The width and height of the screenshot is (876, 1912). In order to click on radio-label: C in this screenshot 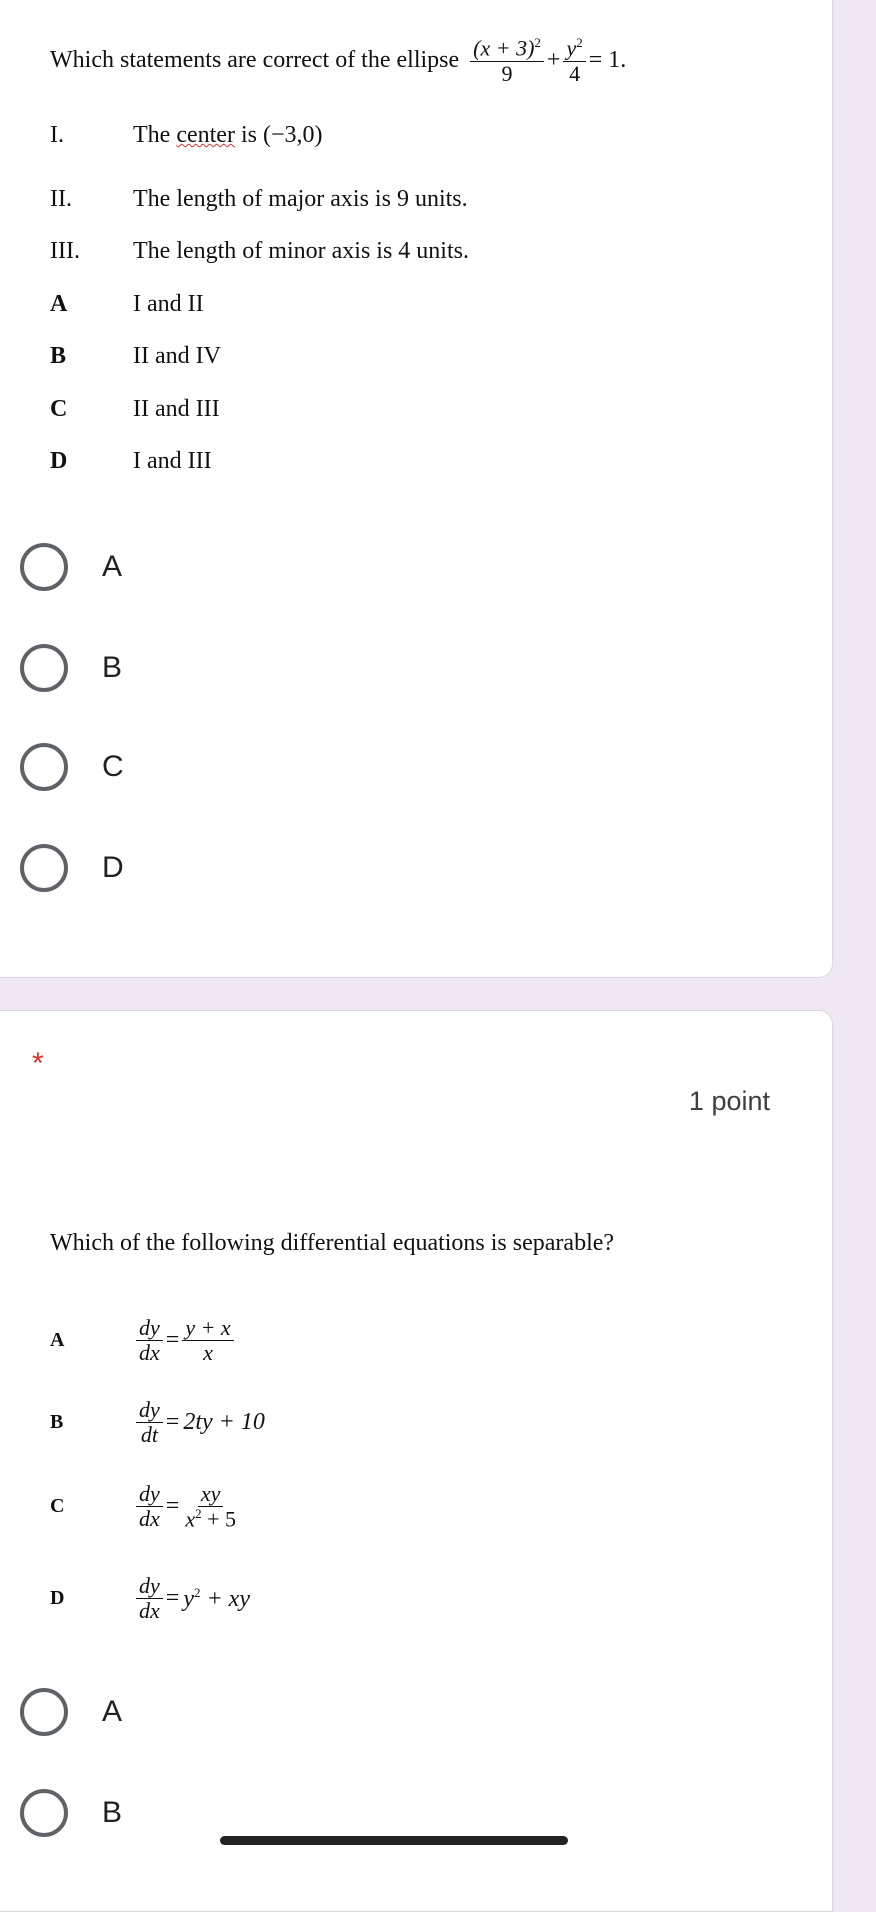, I will do `click(113, 767)`.